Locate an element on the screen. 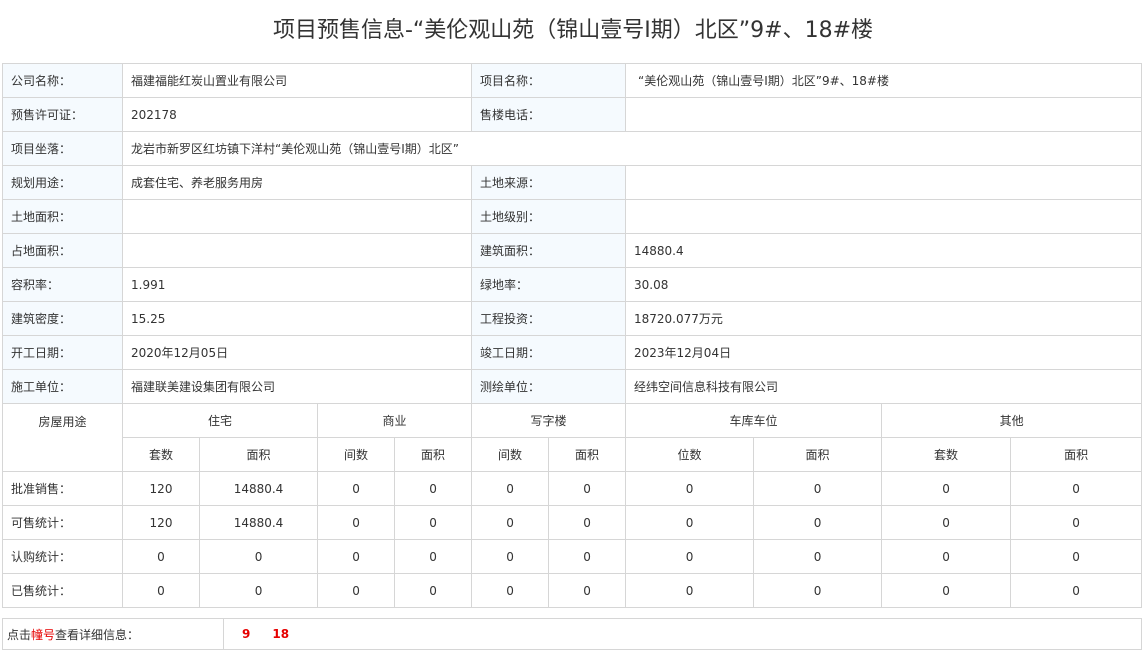 This screenshot has height=652, width=1146. start-date-value: 2020年12月05日 is located at coordinates (297, 352).